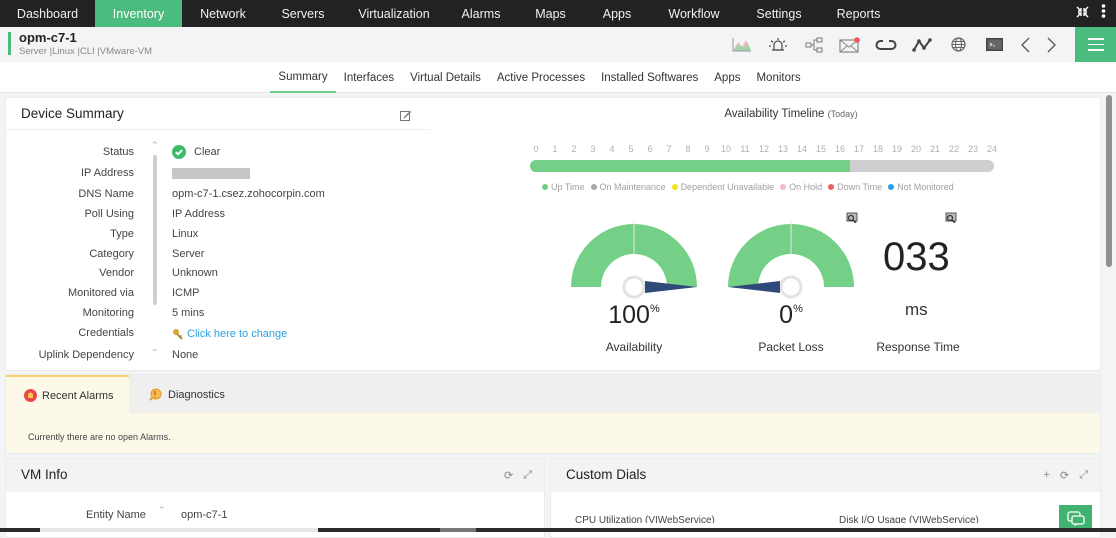  What do you see at coordinates (541, 77) in the screenshot?
I see `tab-active-processes: Active Processes` at bounding box center [541, 77].